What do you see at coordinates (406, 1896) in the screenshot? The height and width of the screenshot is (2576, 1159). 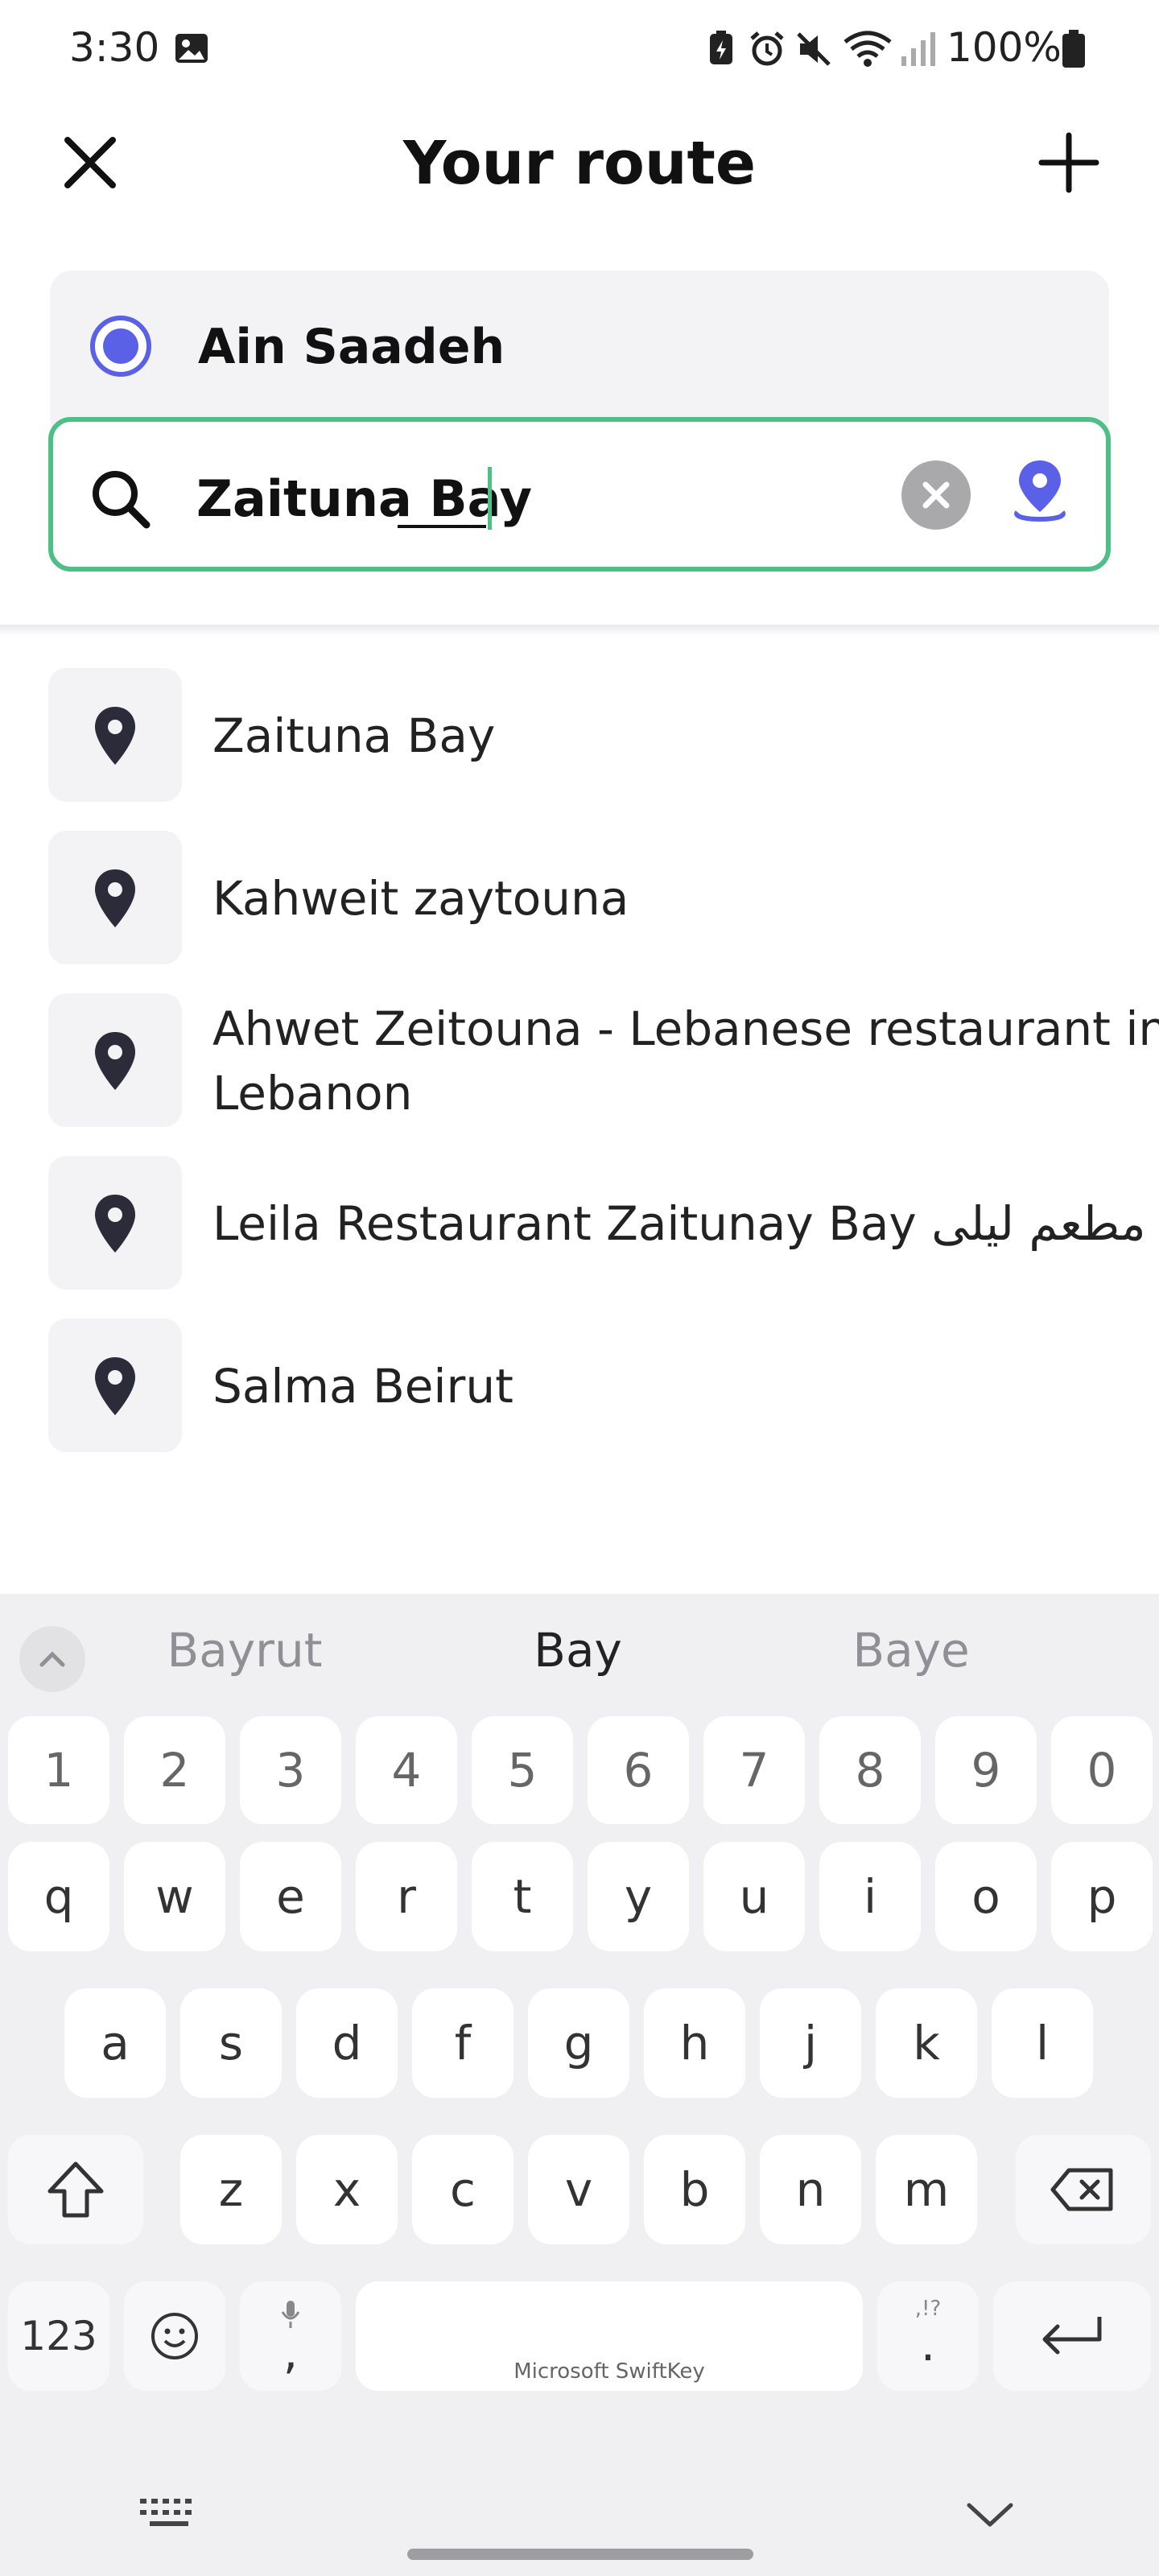 I see `key-r: r` at bounding box center [406, 1896].